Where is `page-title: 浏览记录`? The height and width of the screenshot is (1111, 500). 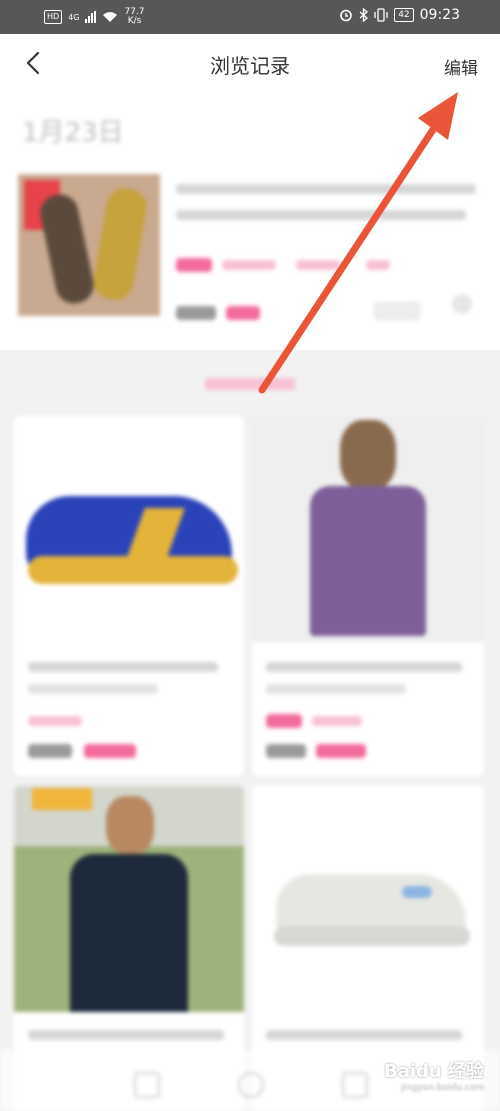 page-title: 浏览记录 is located at coordinates (250, 66).